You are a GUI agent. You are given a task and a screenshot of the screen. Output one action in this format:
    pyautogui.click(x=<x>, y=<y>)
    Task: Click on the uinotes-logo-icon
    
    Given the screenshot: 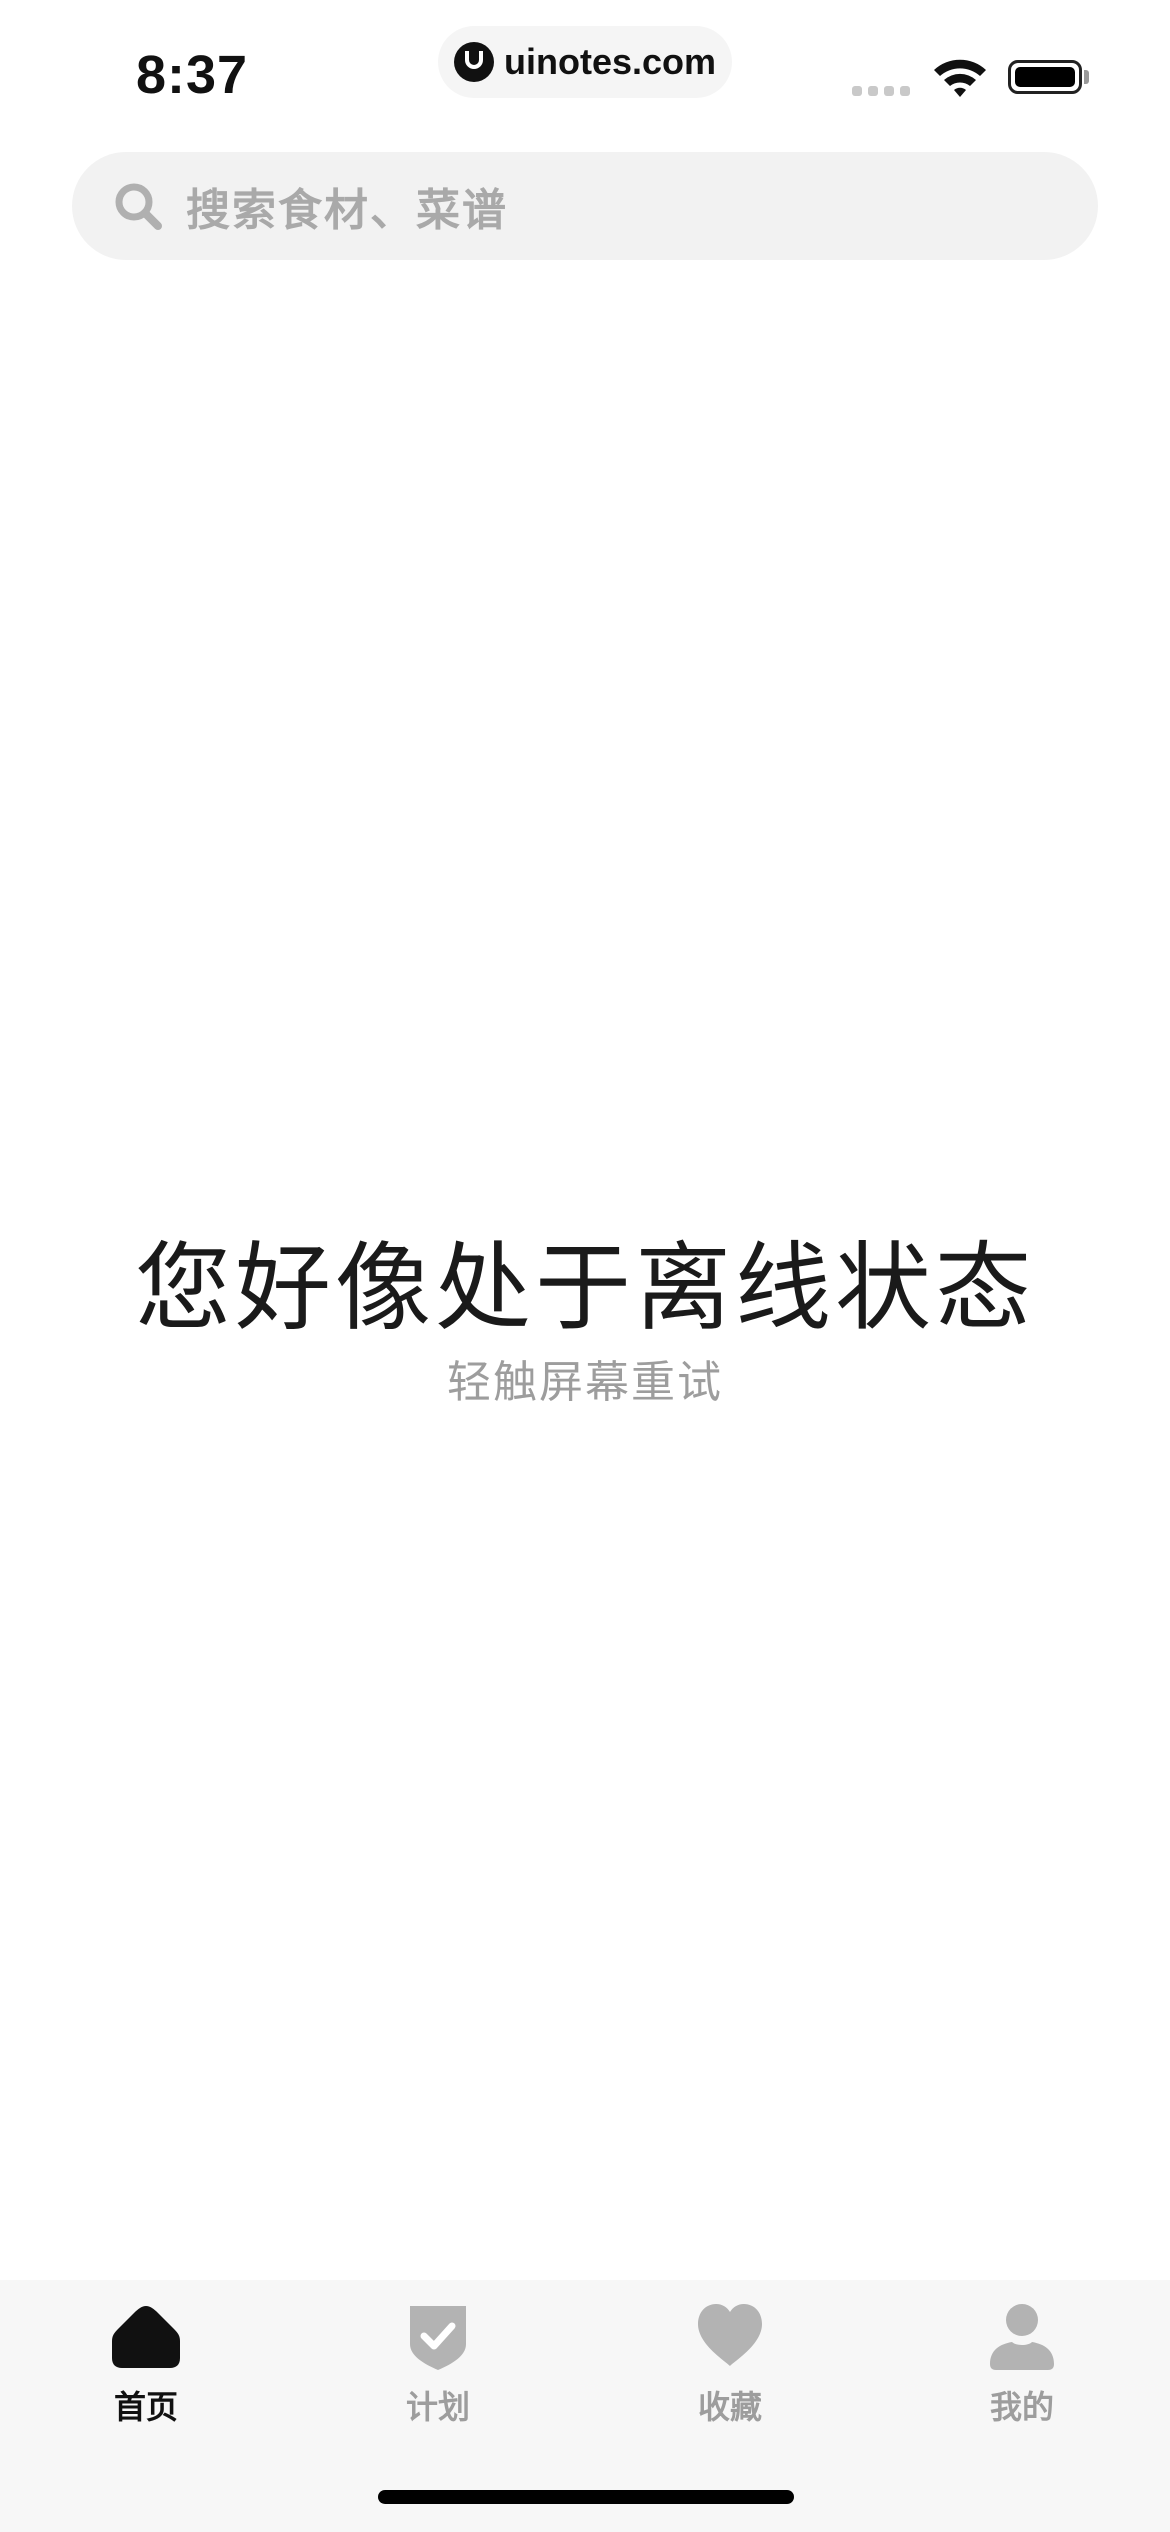 What is the action you would take?
    pyautogui.click(x=474, y=62)
    